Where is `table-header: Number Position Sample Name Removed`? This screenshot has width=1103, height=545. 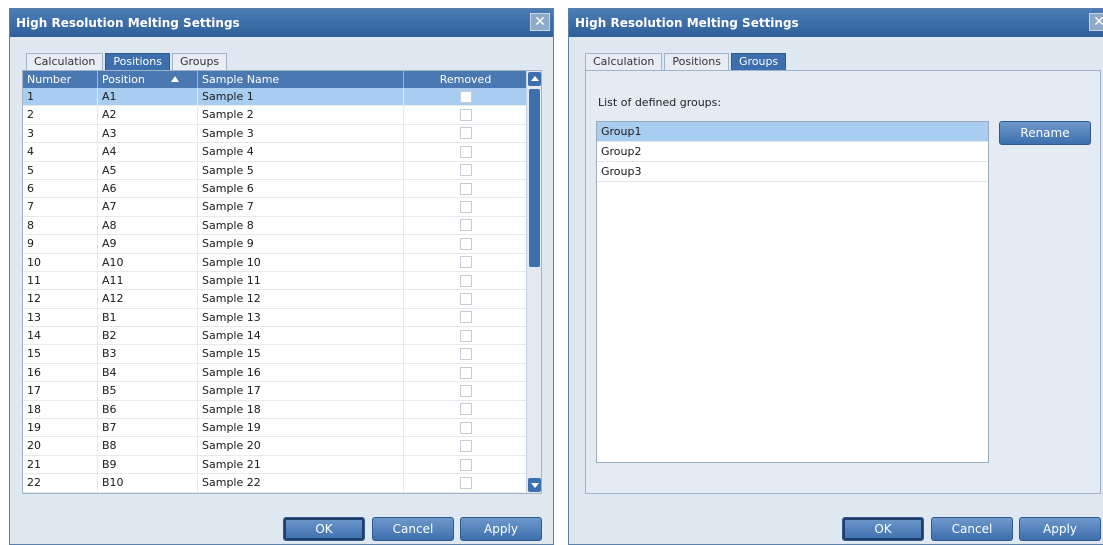
table-header: Number Position Sample Name Removed is located at coordinates (275, 79).